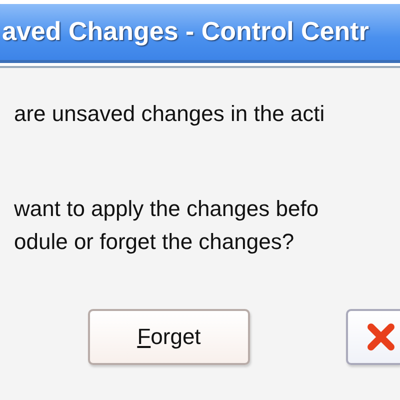  What do you see at coordinates (381, 337) in the screenshot?
I see `close-icon` at bounding box center [381, 337].